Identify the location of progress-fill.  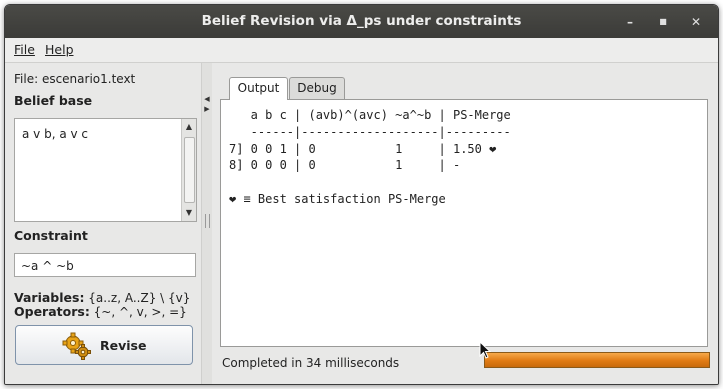
(597, 360).